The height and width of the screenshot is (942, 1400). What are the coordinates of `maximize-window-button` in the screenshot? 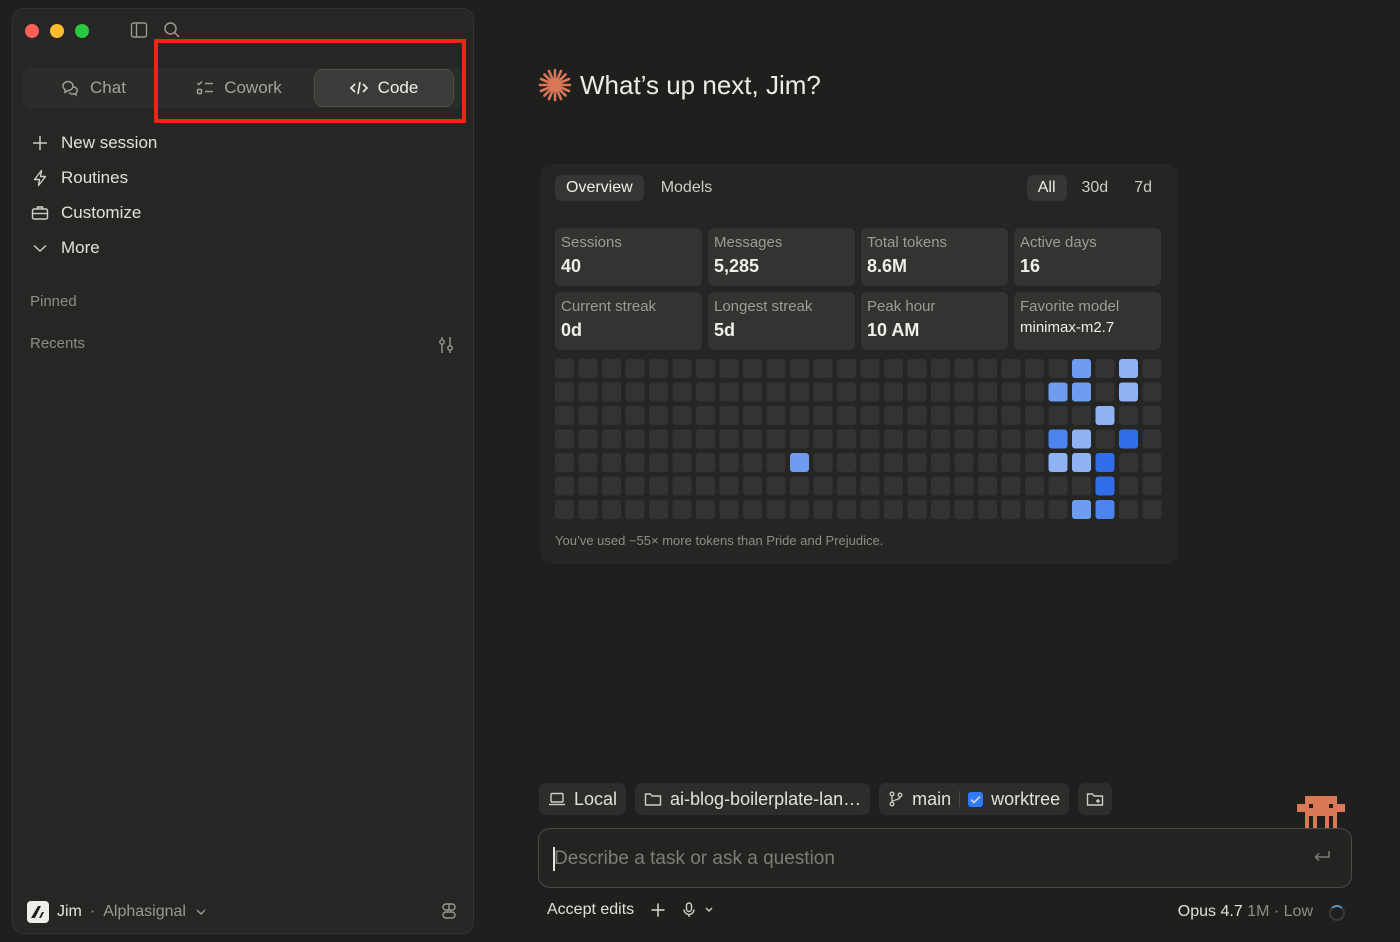 It's located at (82, 31).